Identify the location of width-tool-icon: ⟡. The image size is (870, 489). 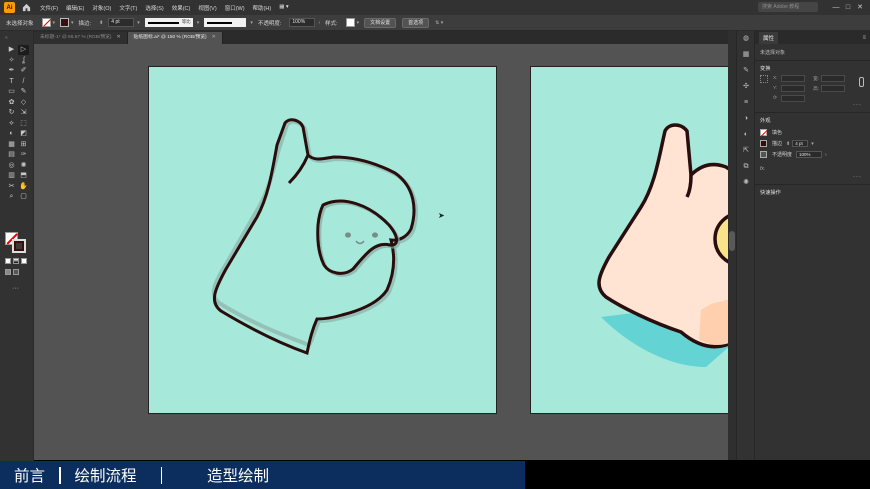
(11, 124).